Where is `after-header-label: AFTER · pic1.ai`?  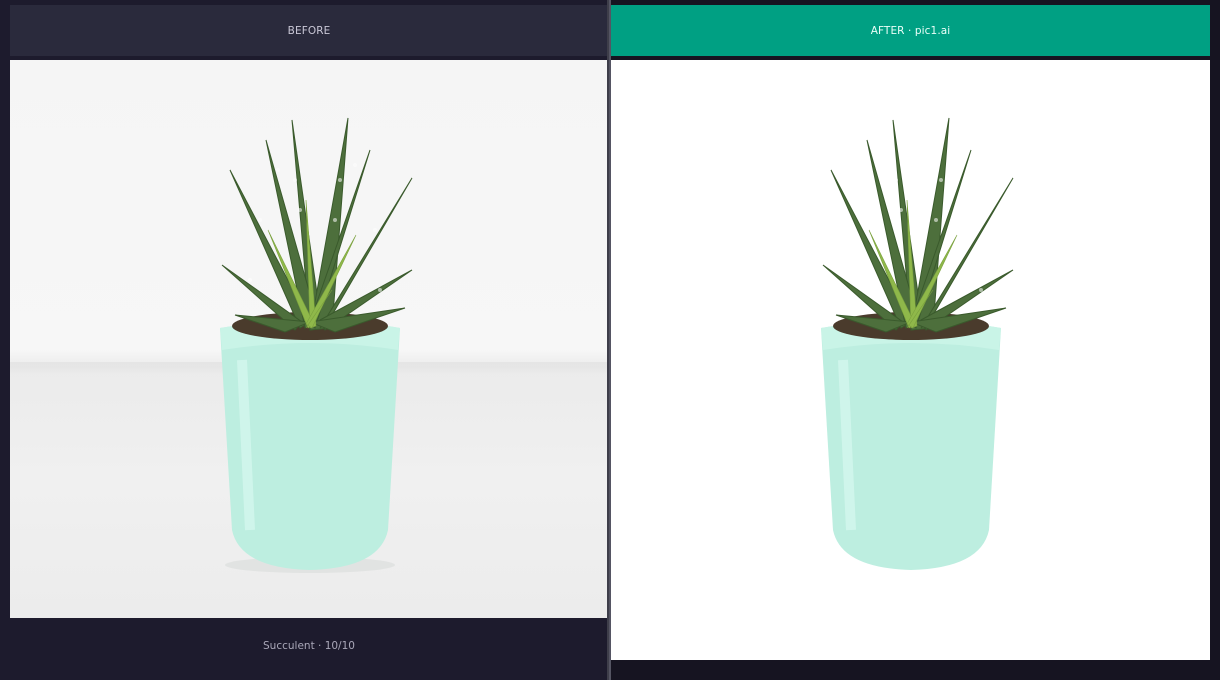
after-header-label: AFTER · pic1.ai is located at coordinates (910, 30).